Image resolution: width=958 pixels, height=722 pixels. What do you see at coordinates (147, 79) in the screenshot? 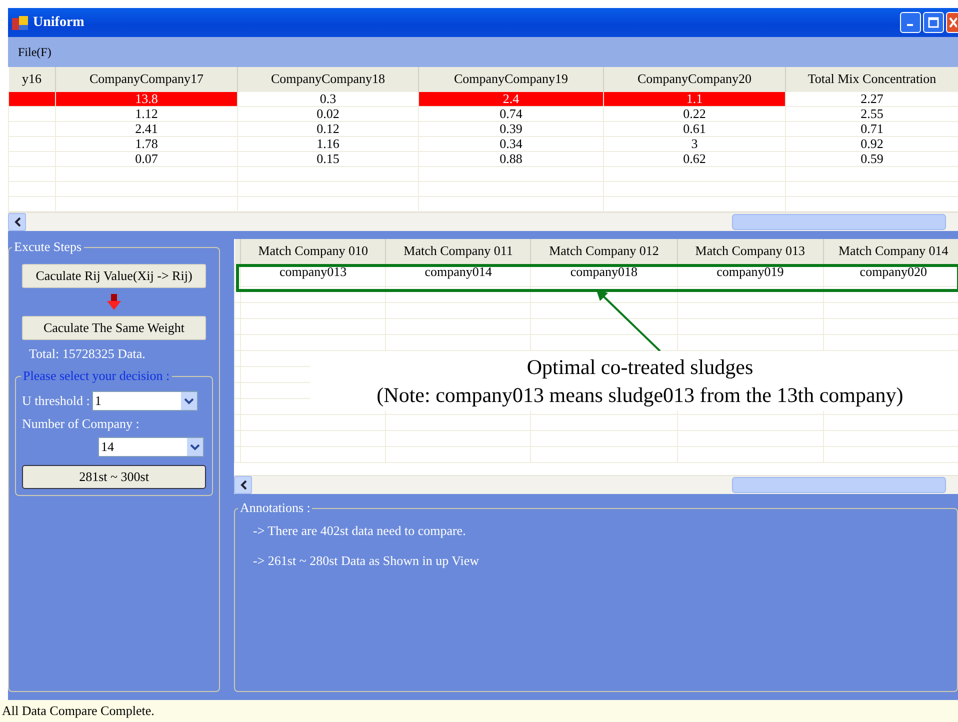
I see `column-header: CompanyCompany17` at bounding box center [147, 79].